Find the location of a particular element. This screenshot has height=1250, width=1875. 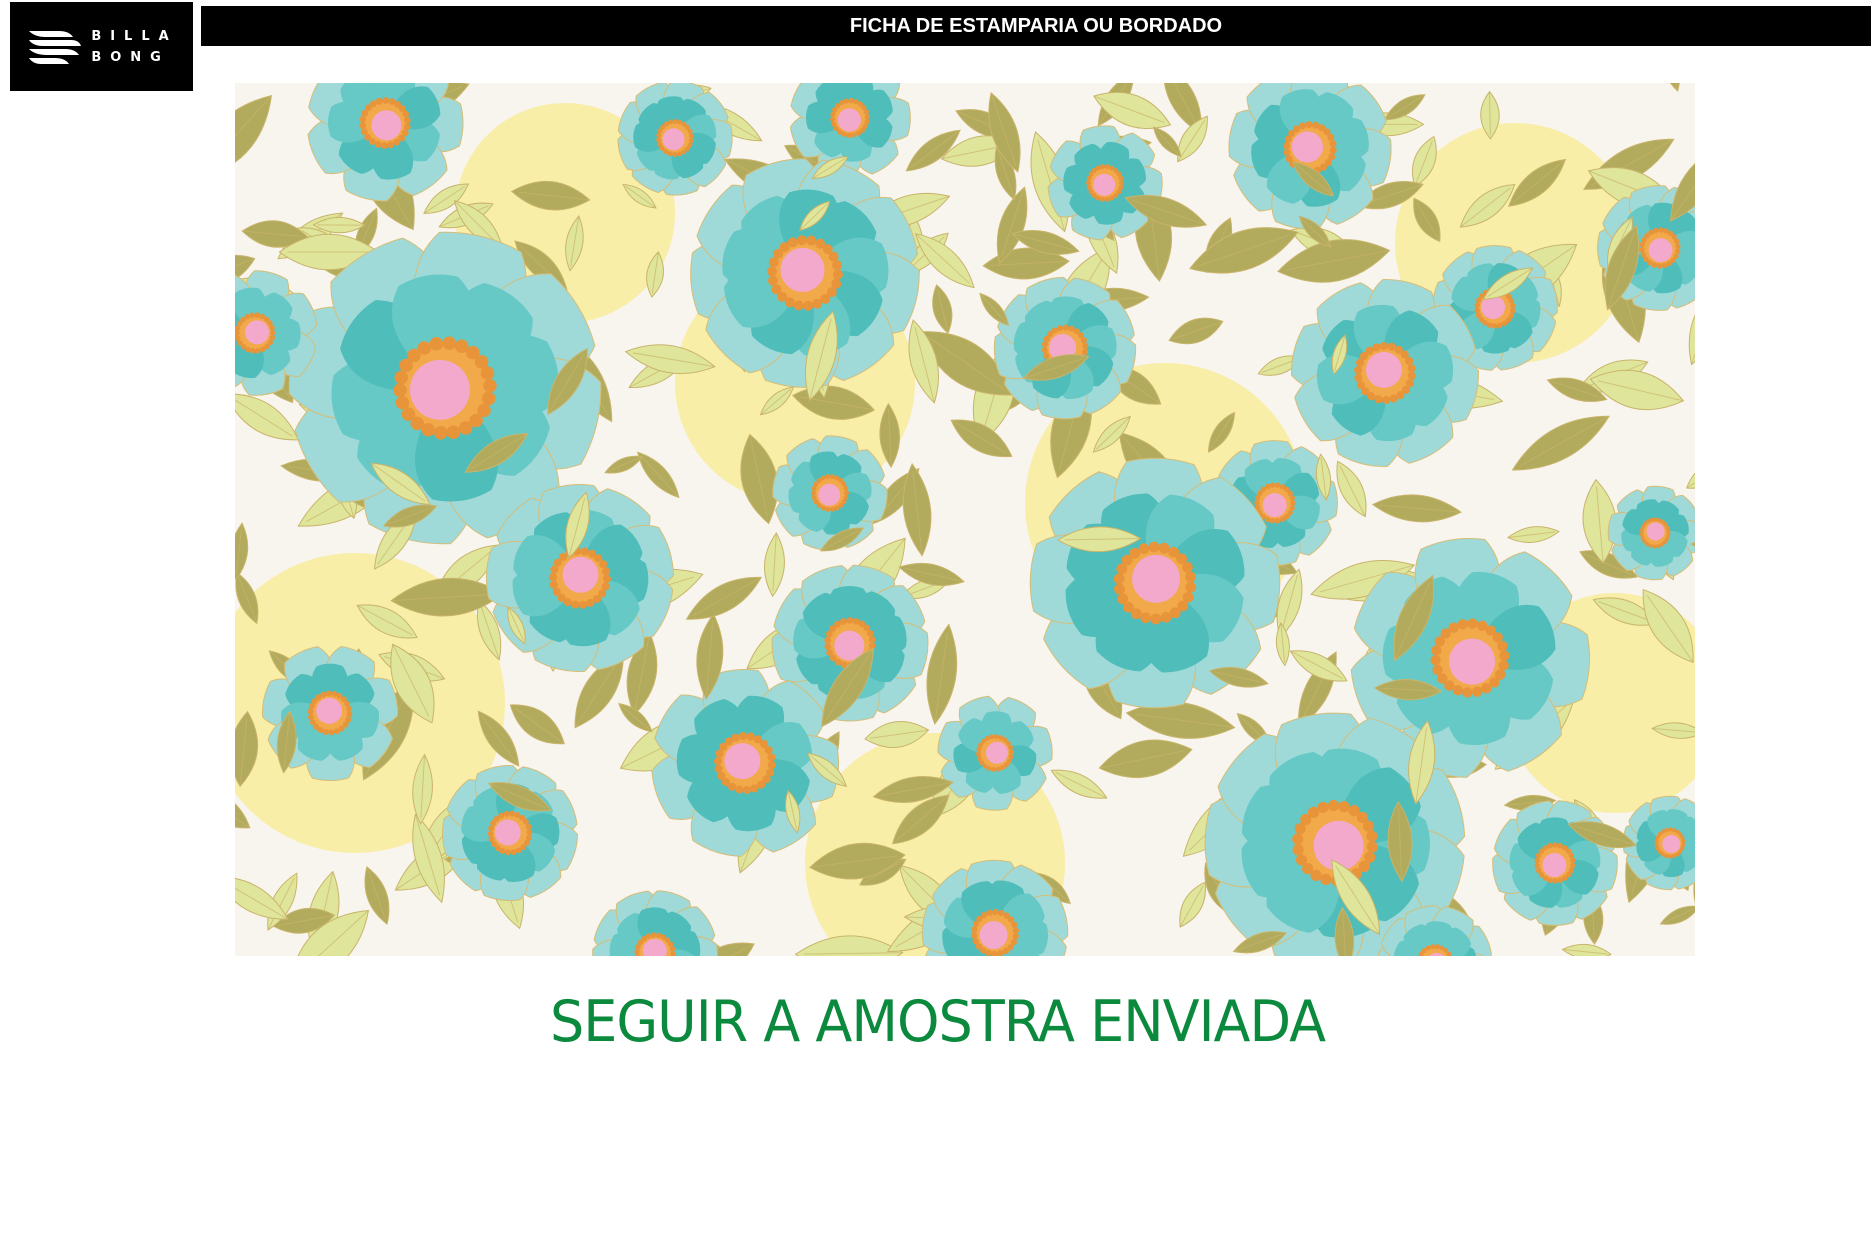

logo-line-1: BILLA is located at coordinates (134, 36).